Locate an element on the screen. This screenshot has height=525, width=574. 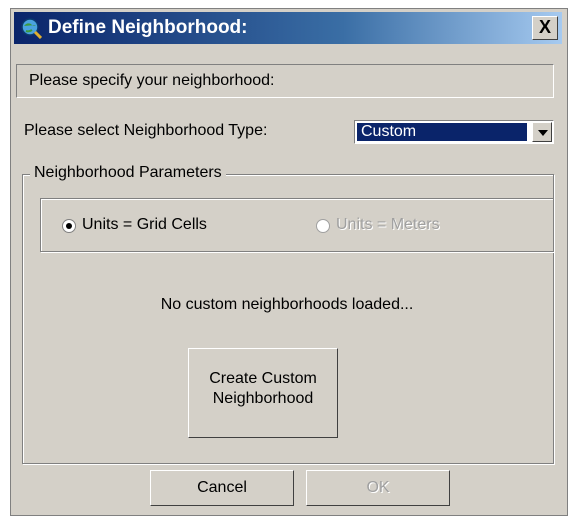
units-grid-cells-radio is located at coordinates (69, 226).